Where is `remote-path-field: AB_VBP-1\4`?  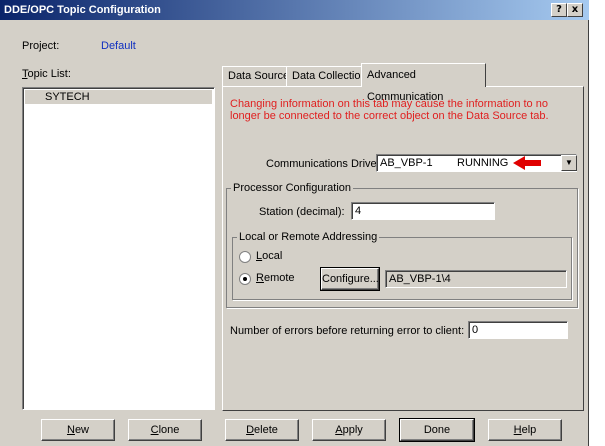 remote-path-field: AB_VBP-1\4 is located at coordinates (476, 279).